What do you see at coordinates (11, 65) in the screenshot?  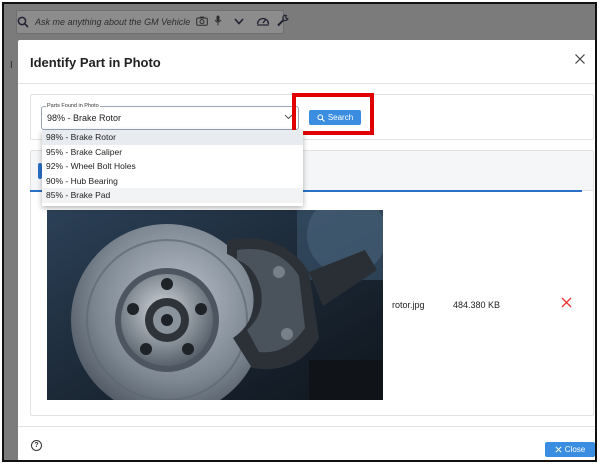 I see `background-text-fragment: I` at bounding box center [11, 65].